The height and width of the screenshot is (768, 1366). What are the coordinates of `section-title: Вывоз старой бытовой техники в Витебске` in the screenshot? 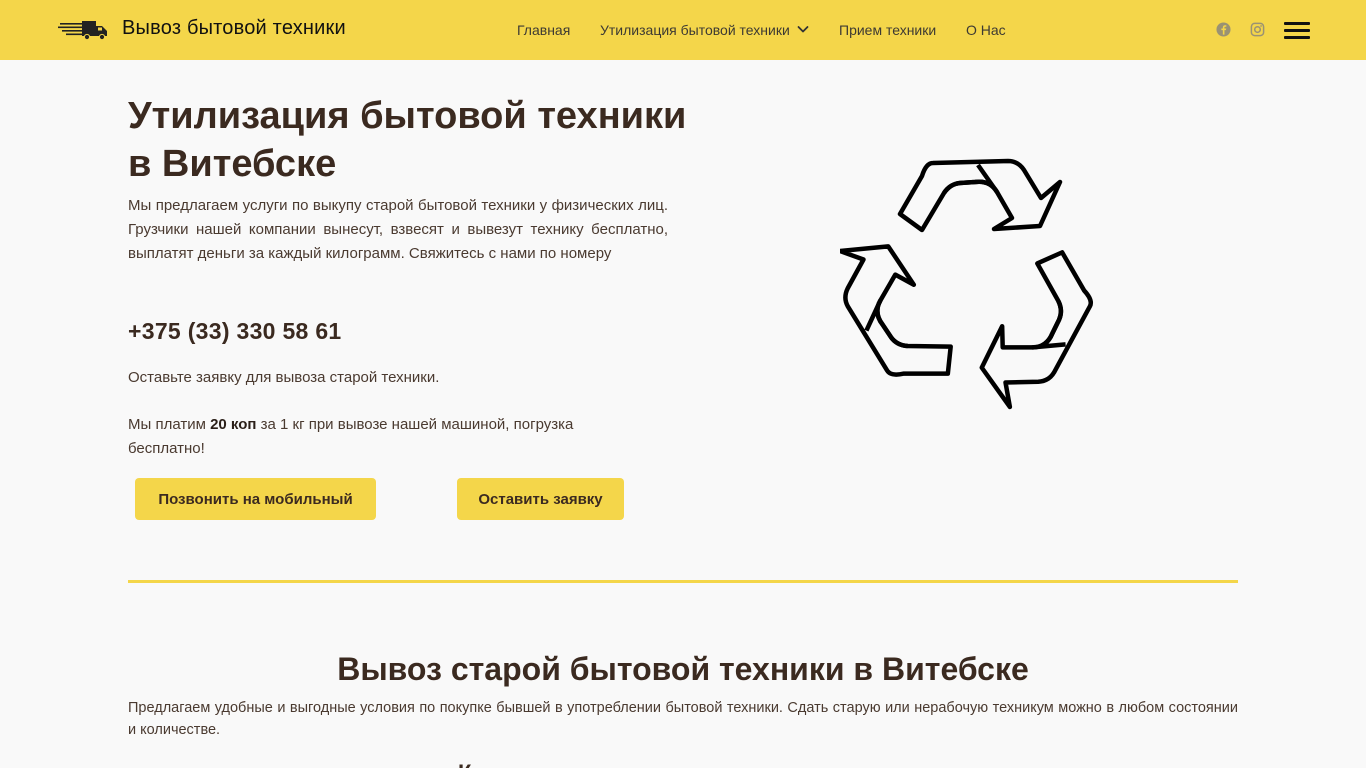 It's located at (683, 669).